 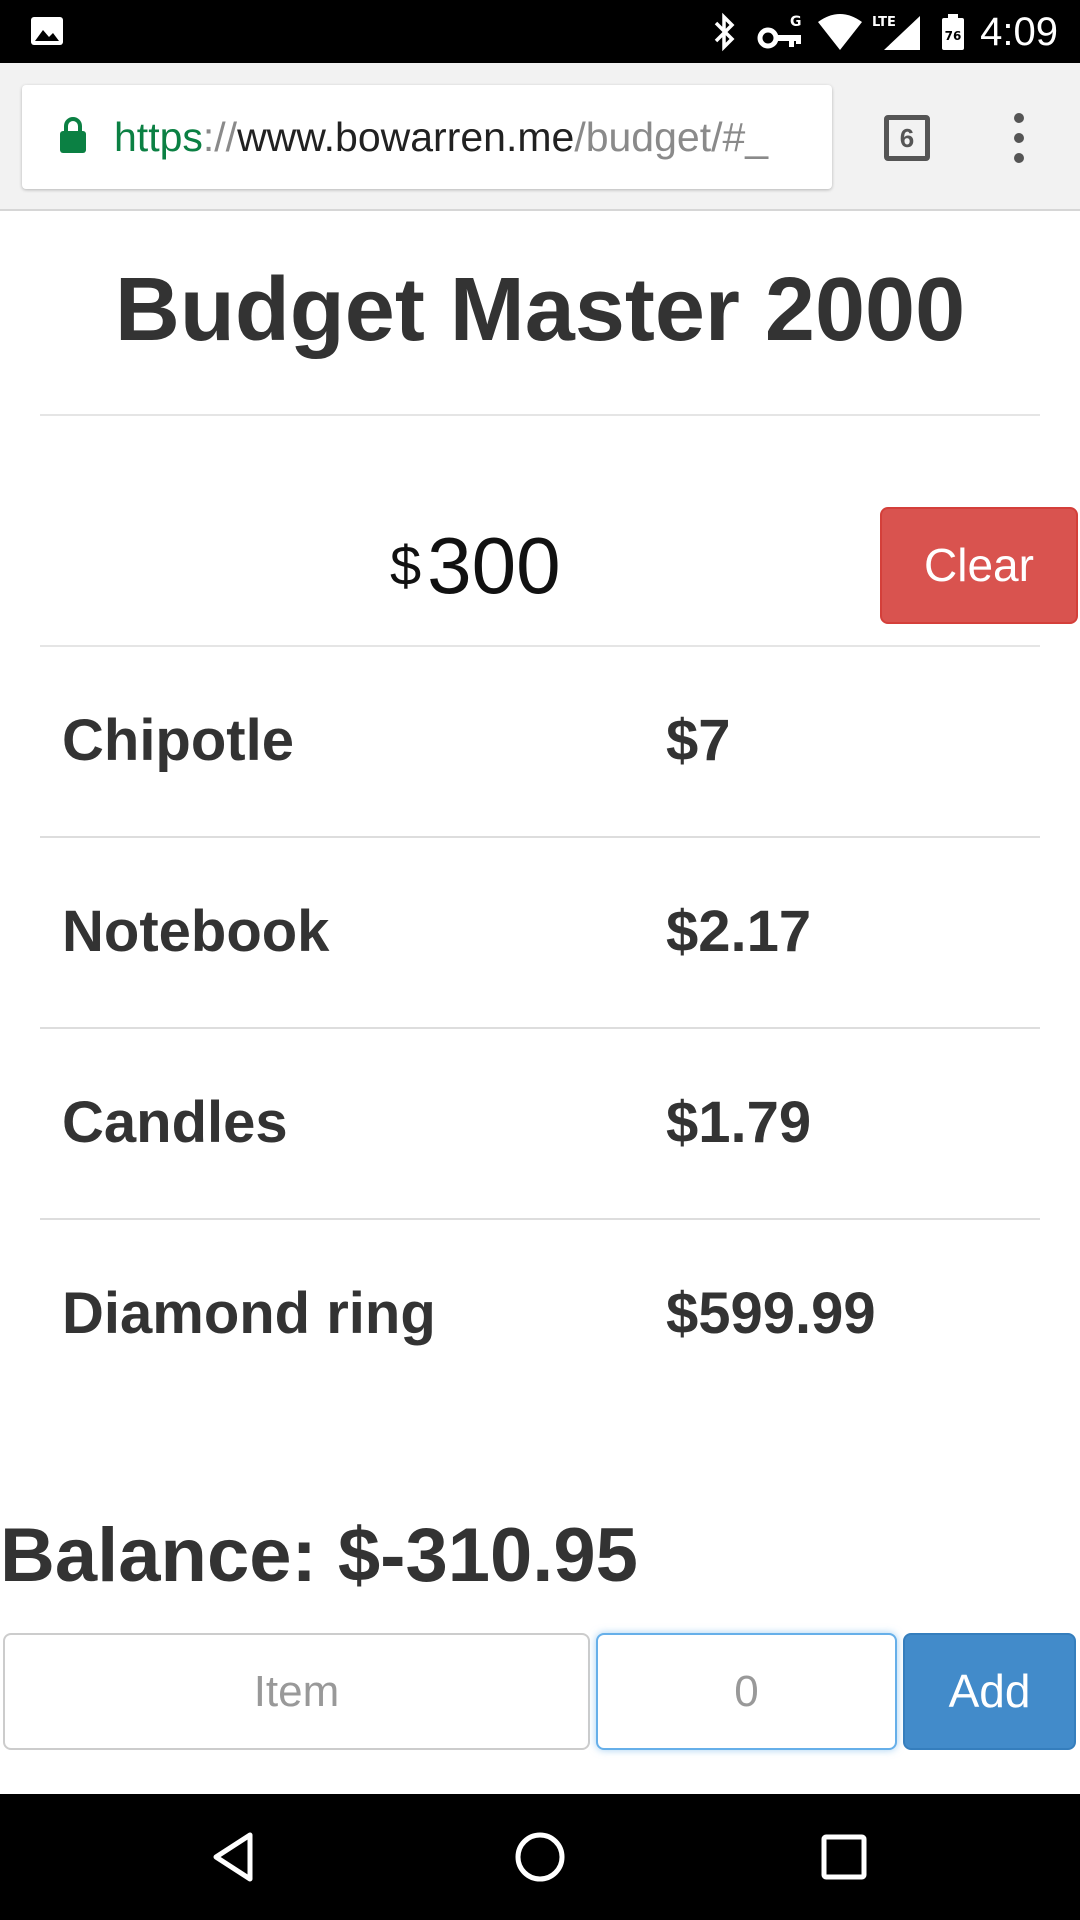 What do you see at coordinates (739, 1122) in the screenshot?
I see `expense-cost: $1.79` at bounding box center [739, 1122].